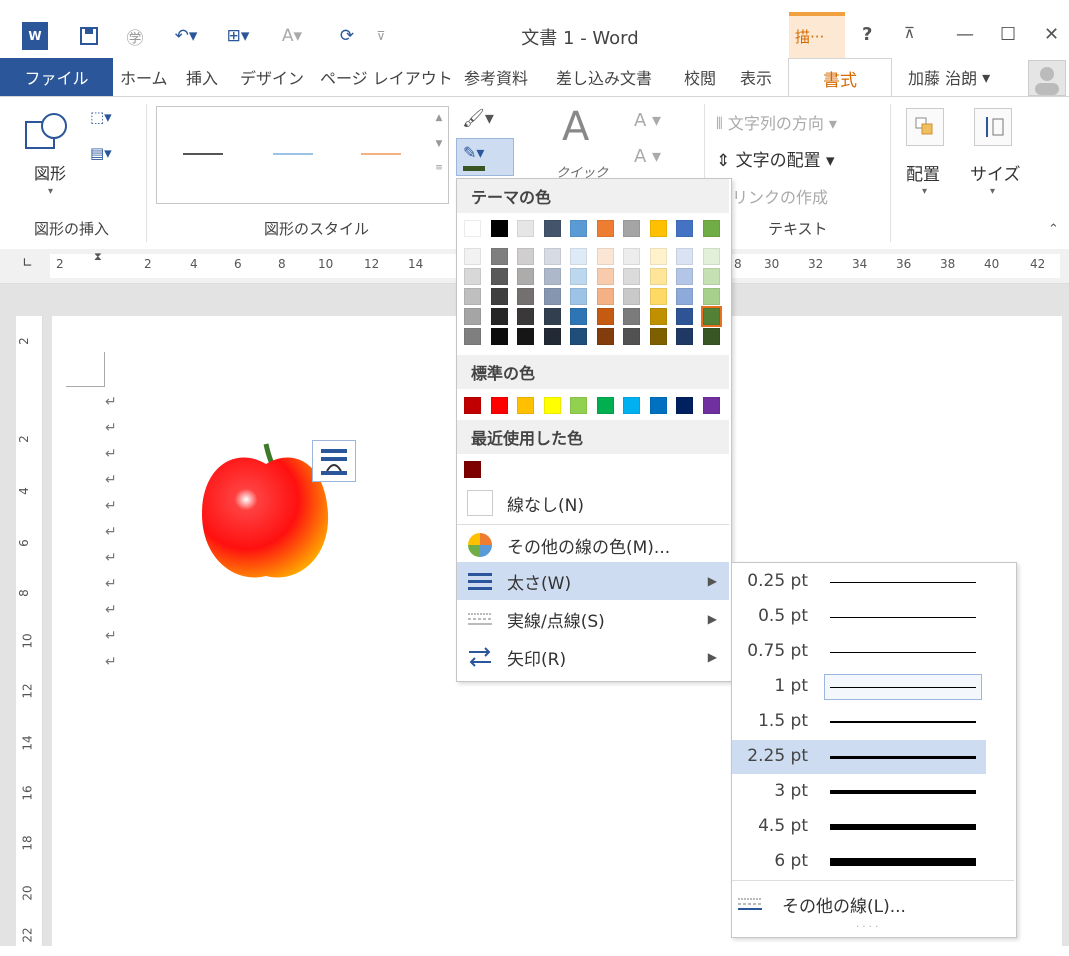 This screenshot has height=956, width=1069. Describe the element at coordinates (1051, 34) in the screenshot. I see `close-icon: ✕` at that location.